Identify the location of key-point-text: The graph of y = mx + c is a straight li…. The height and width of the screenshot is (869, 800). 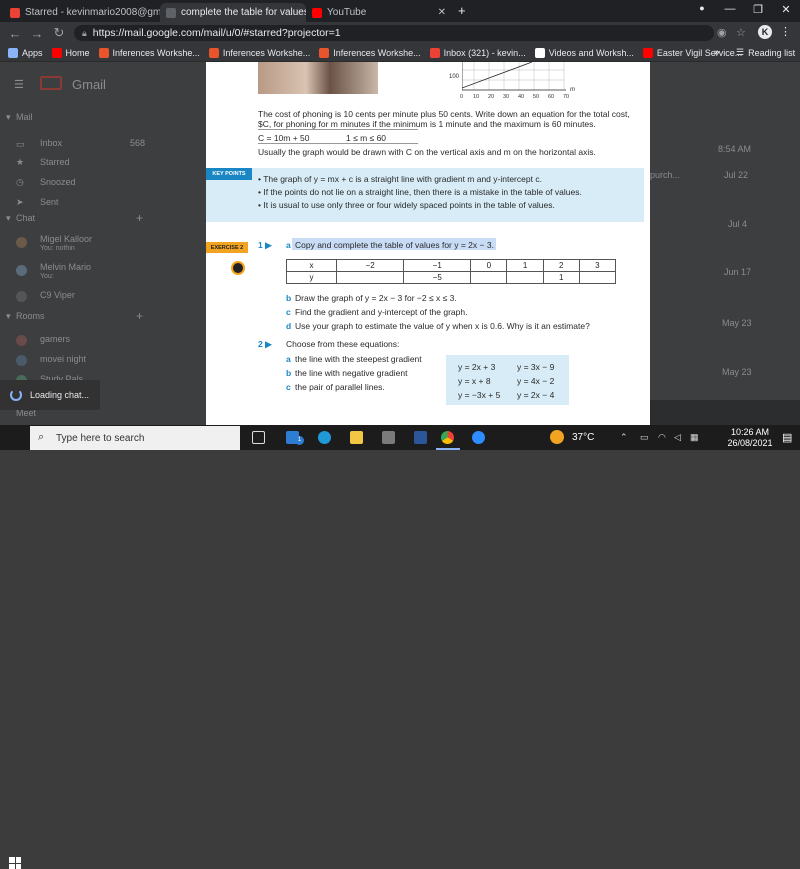
(402, 179).